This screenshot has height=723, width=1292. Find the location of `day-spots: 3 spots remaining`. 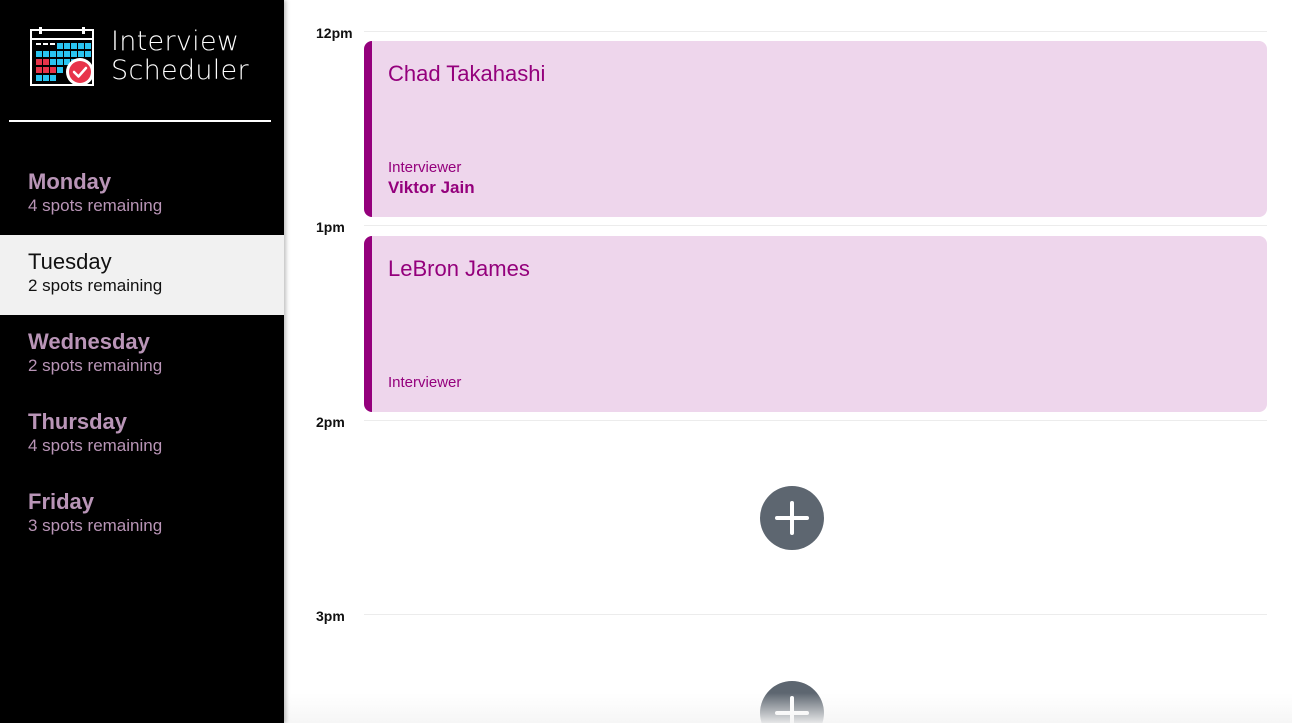

day-spots: 3 spots remaining is located at coordinates (95, 525).